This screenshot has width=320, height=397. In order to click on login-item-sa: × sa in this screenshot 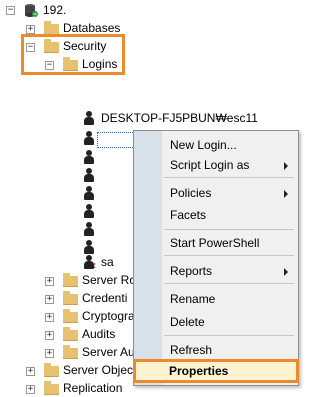, I will do `click(60, 262)`.